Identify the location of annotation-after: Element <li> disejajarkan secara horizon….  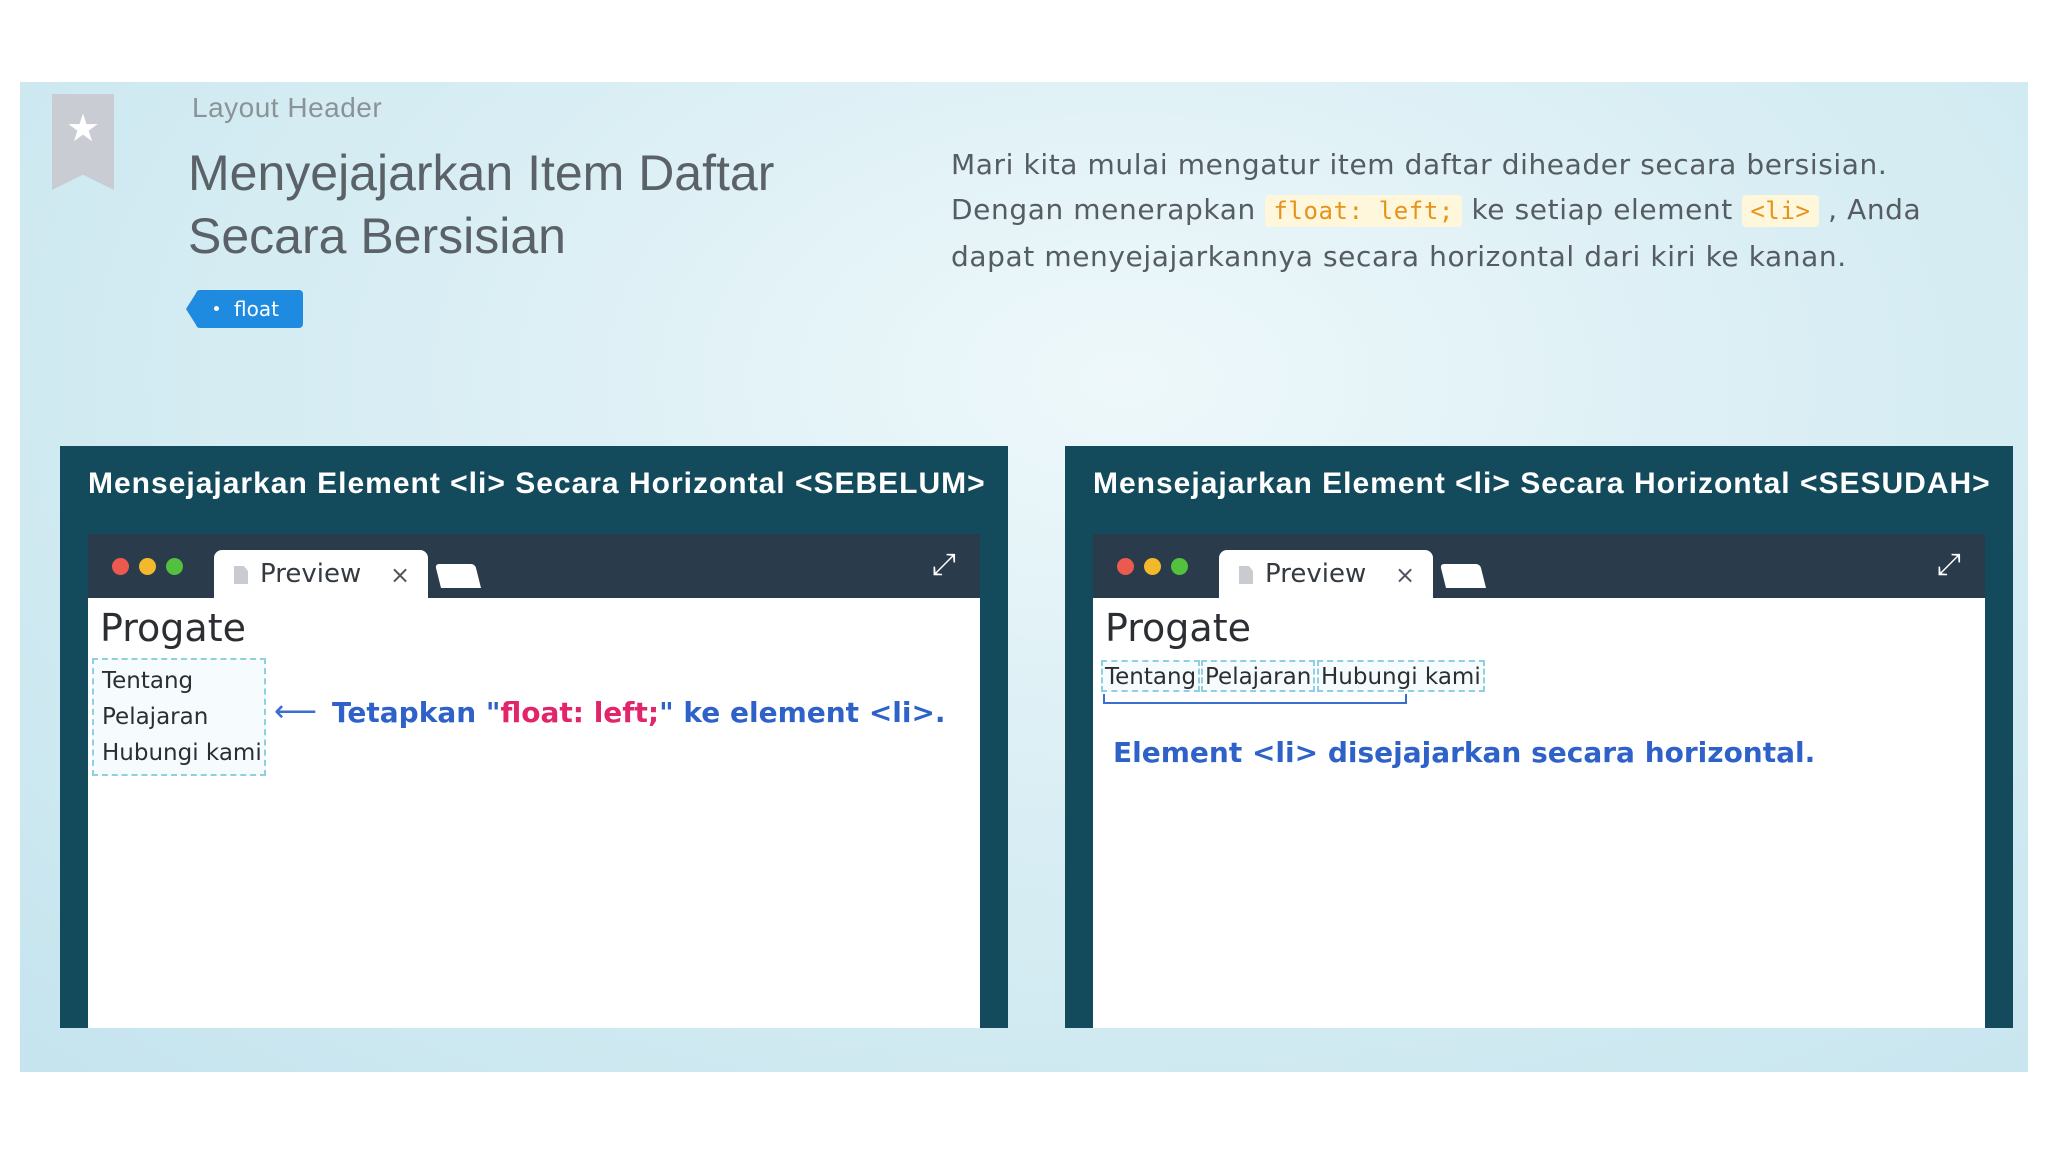
(1464, 752).